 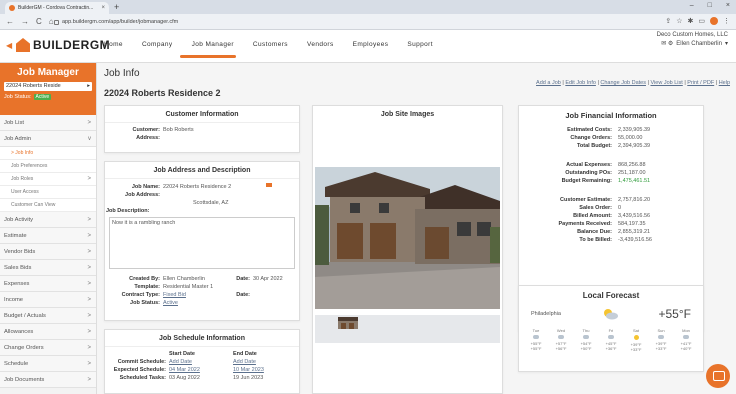 I want to click on sidebar-item: Job Roles >, so click(x=48, y=179).